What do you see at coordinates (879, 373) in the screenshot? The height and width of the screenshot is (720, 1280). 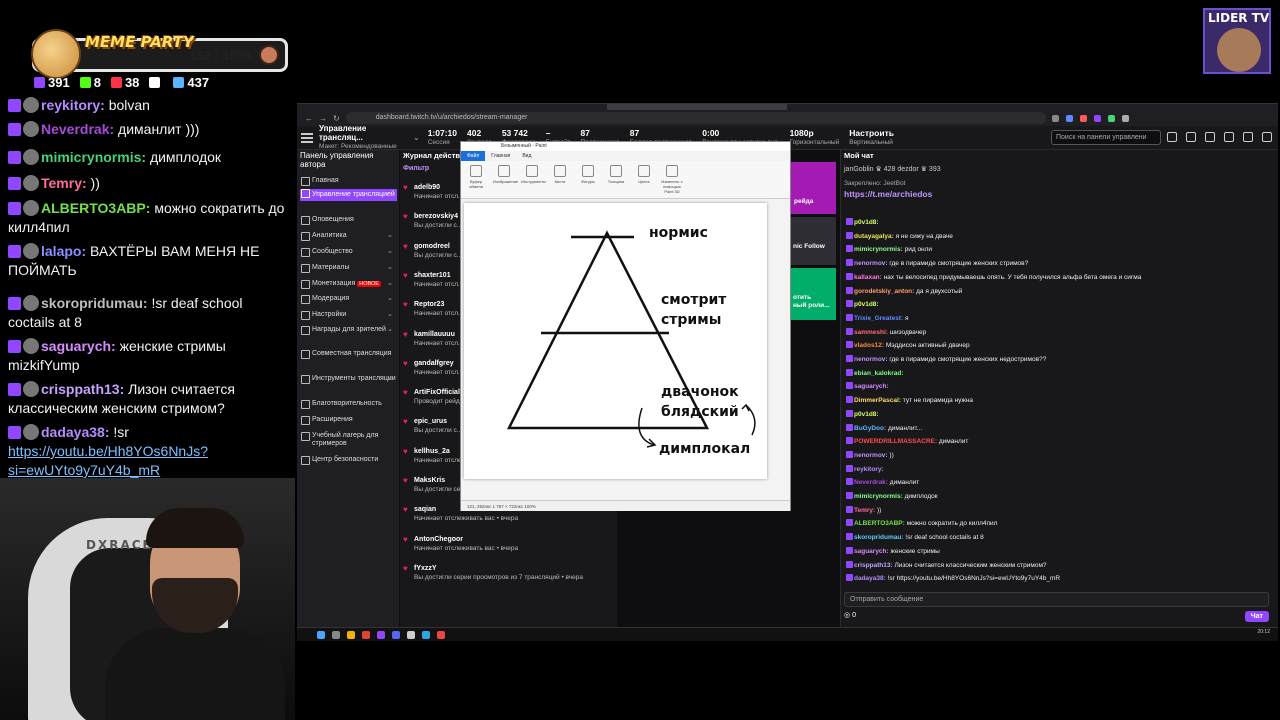 I see `chat-username: ebian_kalokrad:` at bounding box center [879, 373].